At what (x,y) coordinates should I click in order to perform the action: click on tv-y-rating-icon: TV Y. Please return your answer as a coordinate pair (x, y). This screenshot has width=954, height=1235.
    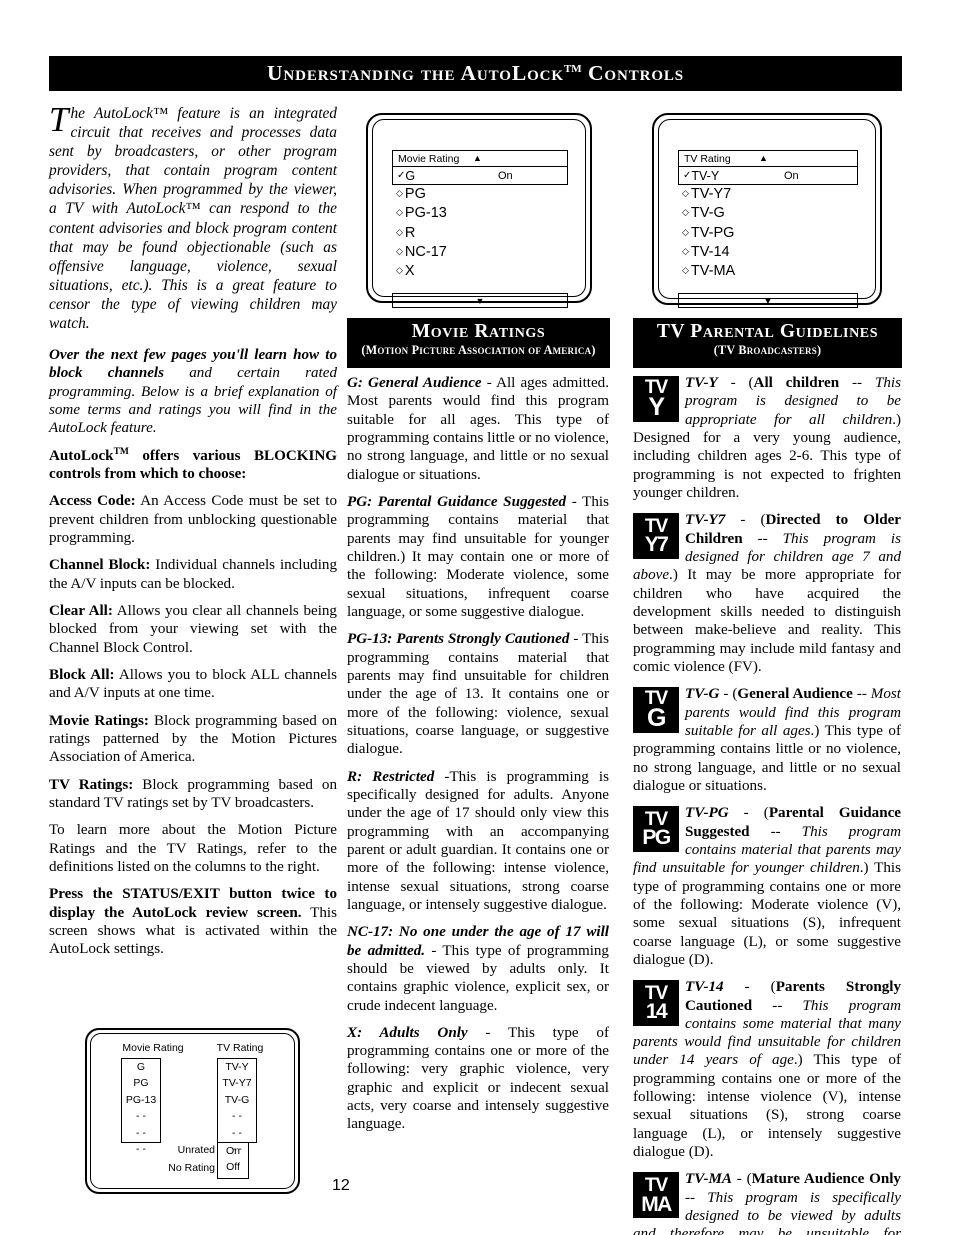
    Looking at the image, I should click on (656, 399).